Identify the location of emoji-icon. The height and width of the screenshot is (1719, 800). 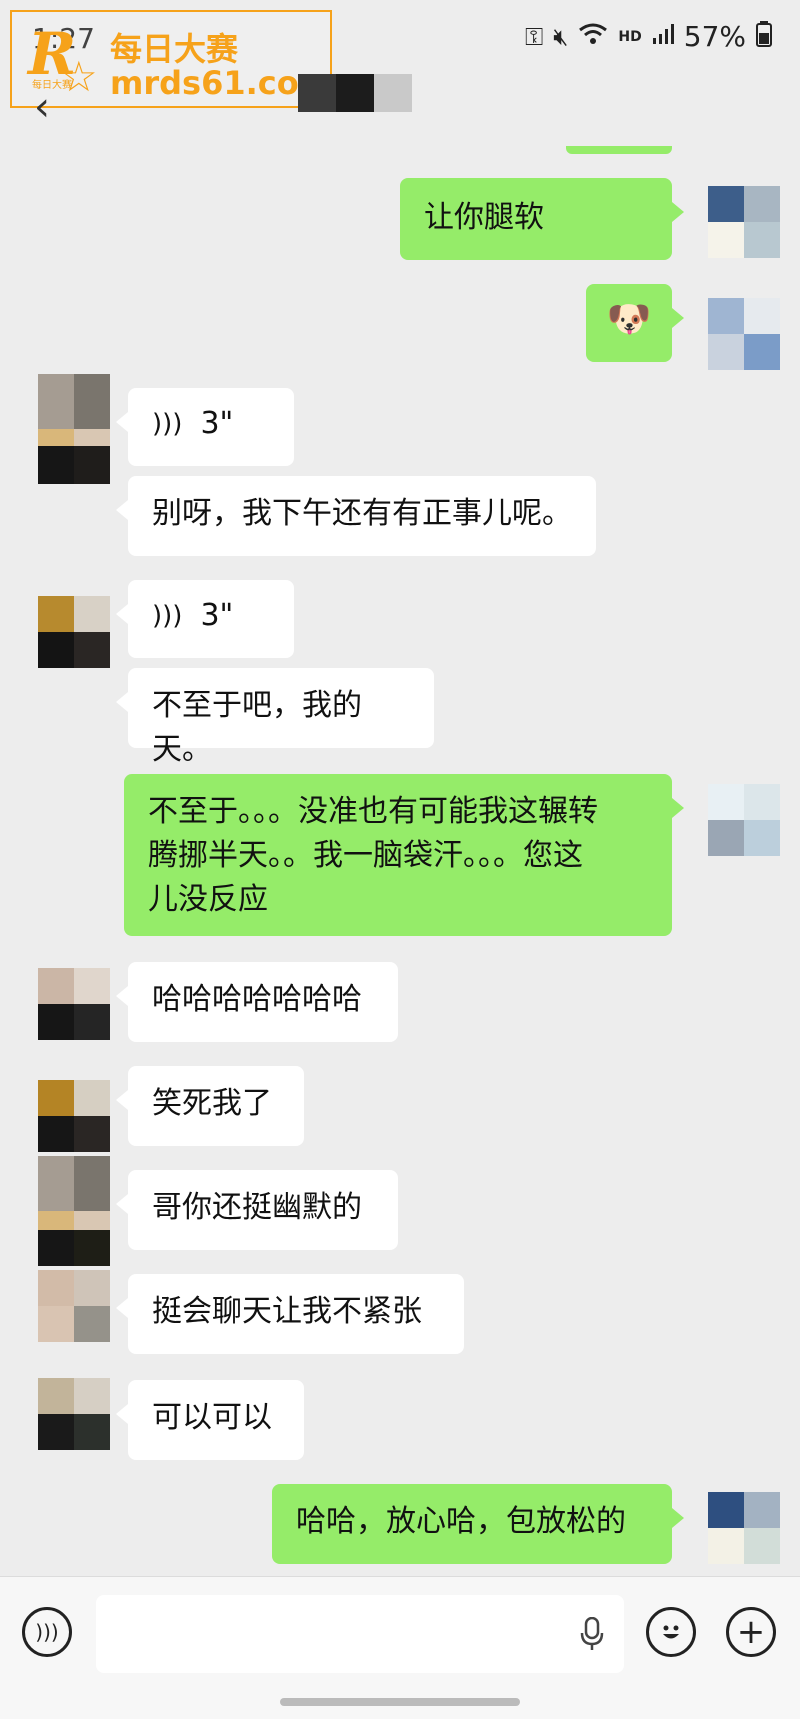
(671, 1632).